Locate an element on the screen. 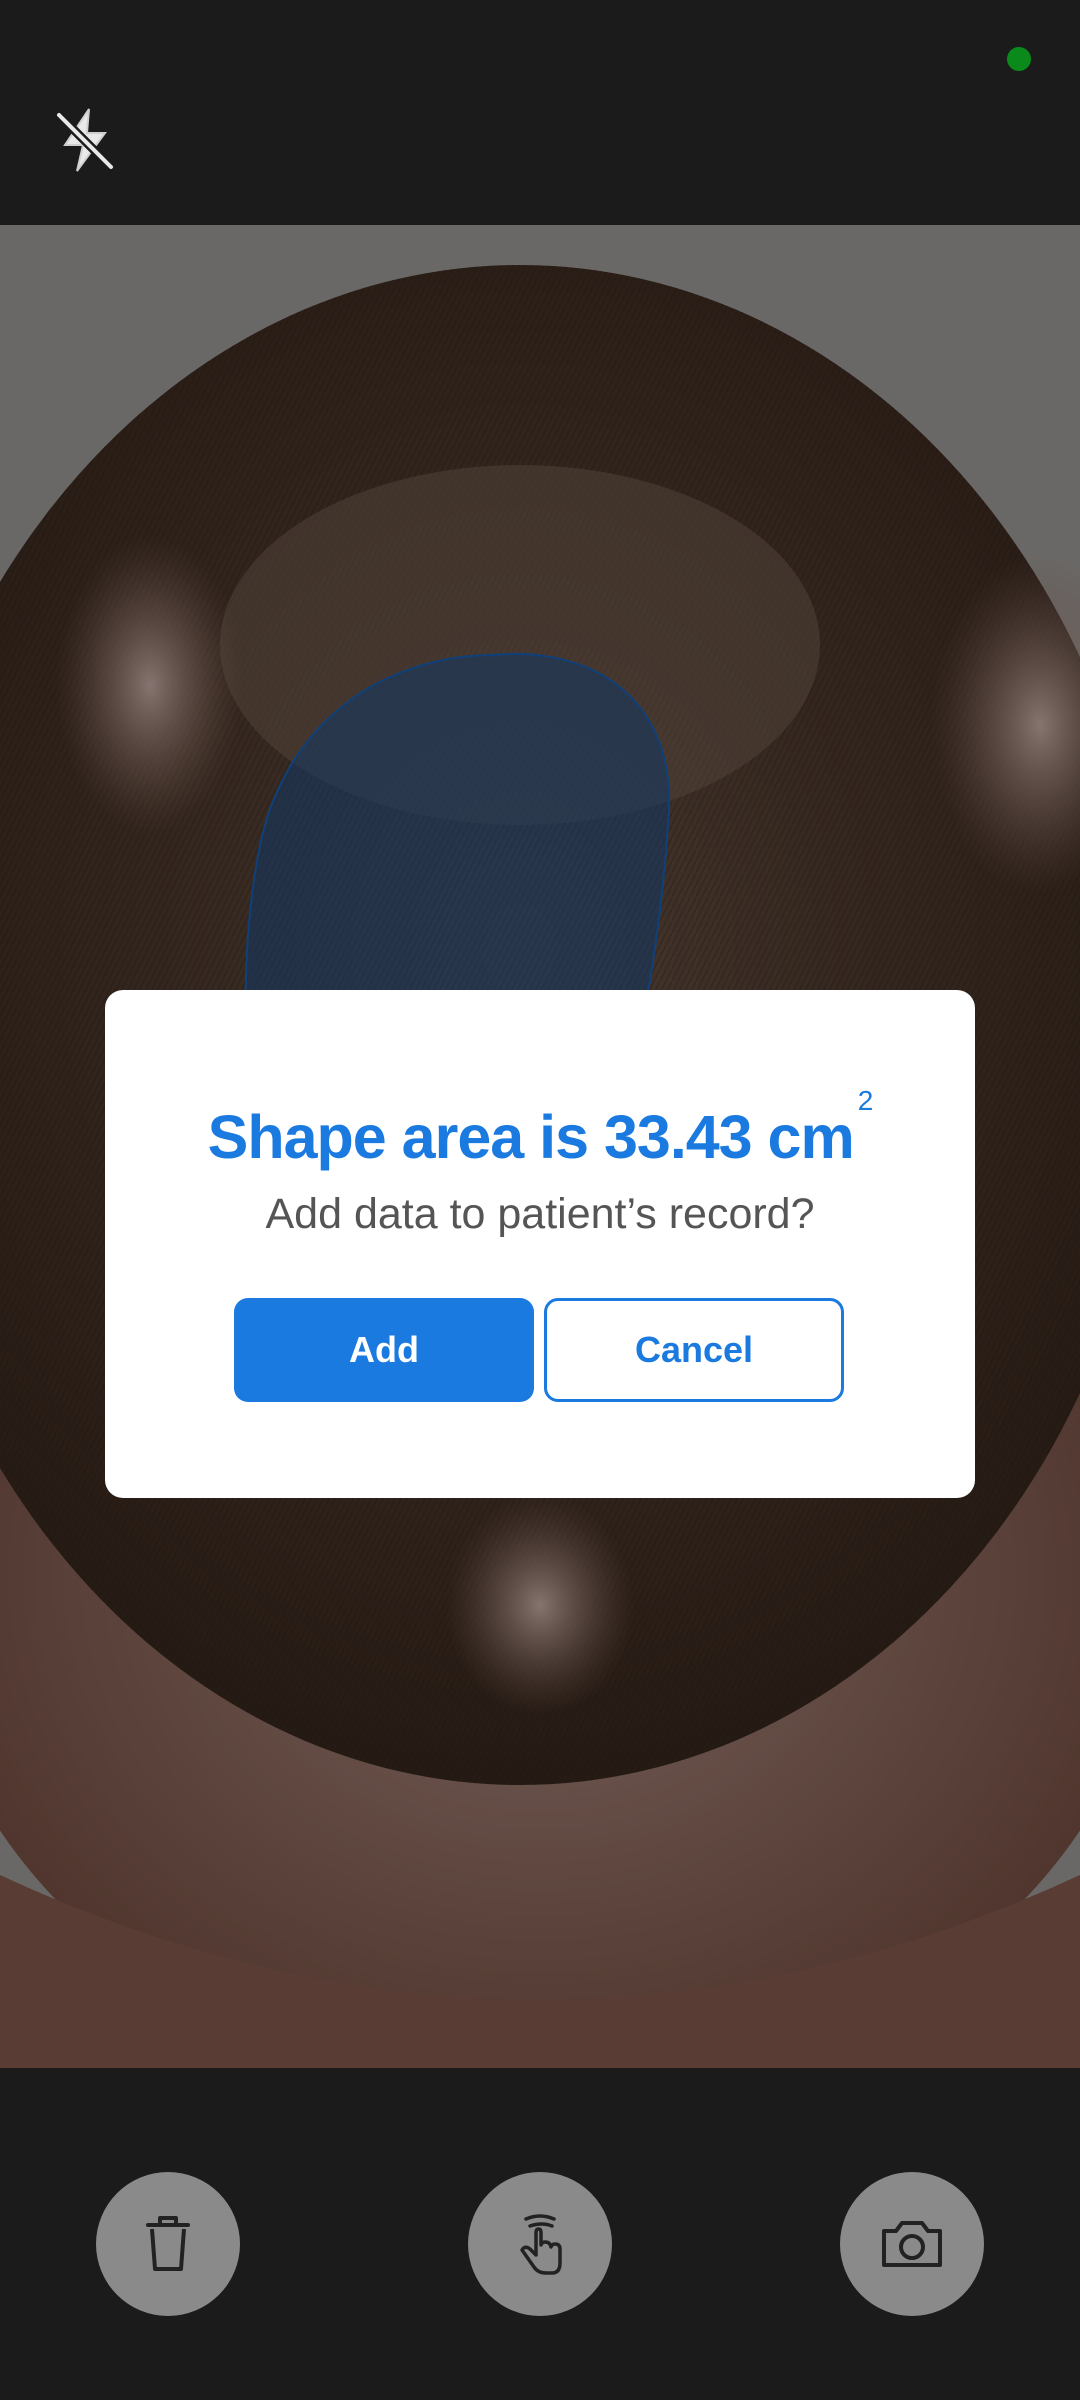  draw-gesture-button is located at coordinates (540, 2244).